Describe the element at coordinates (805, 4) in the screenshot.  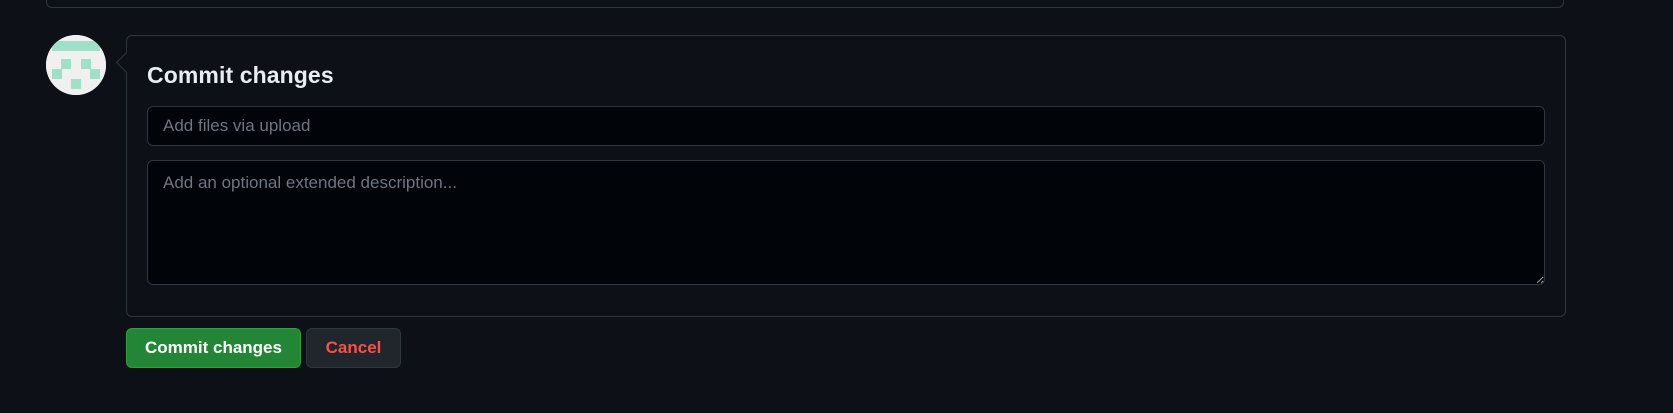
I see `previous-panel` at that location.